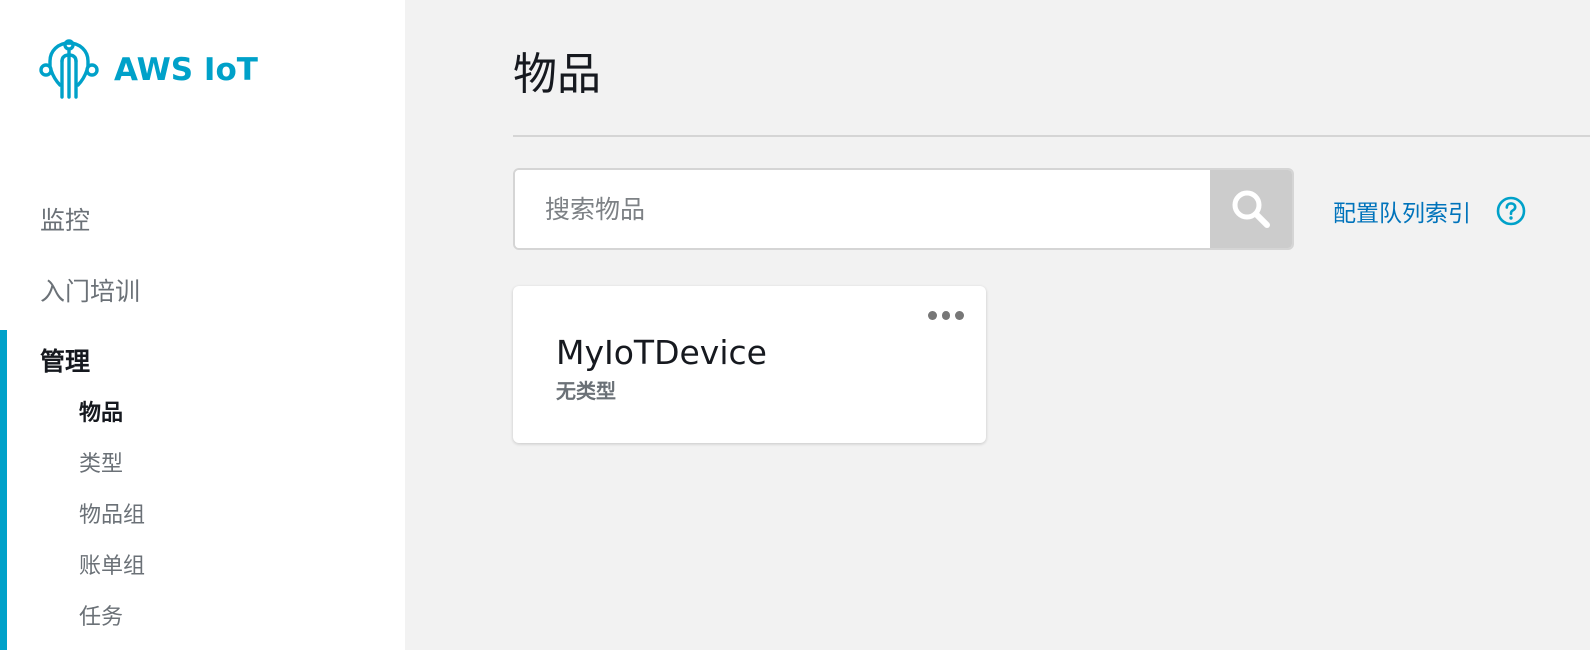 This screenshot has height=650, width=1590. I want to click on title-divider, so click(1051, 136).